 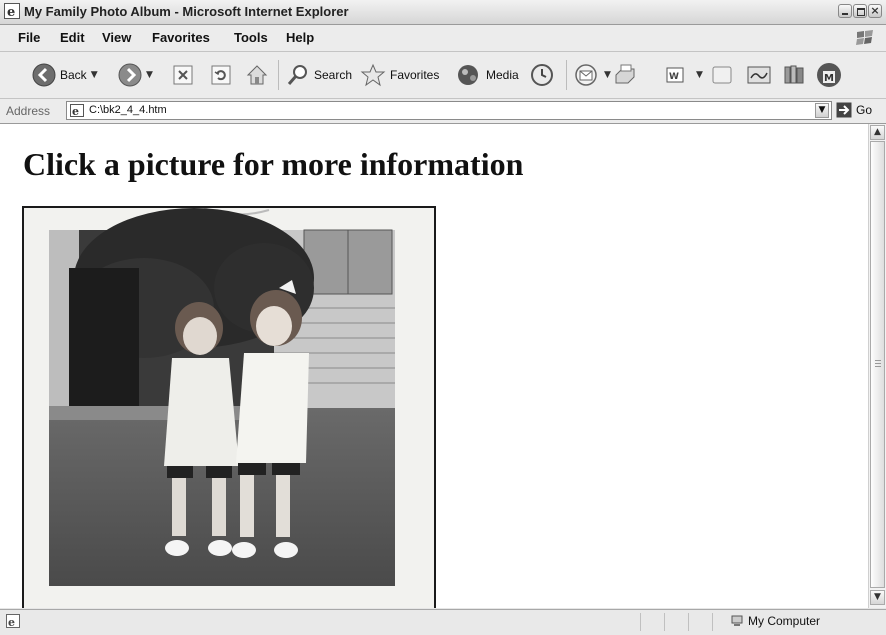 What do you see at coordinates (443, 622) in the screenshot?
I see `status-bar: e My Computer` at bounding box center [443, 622].